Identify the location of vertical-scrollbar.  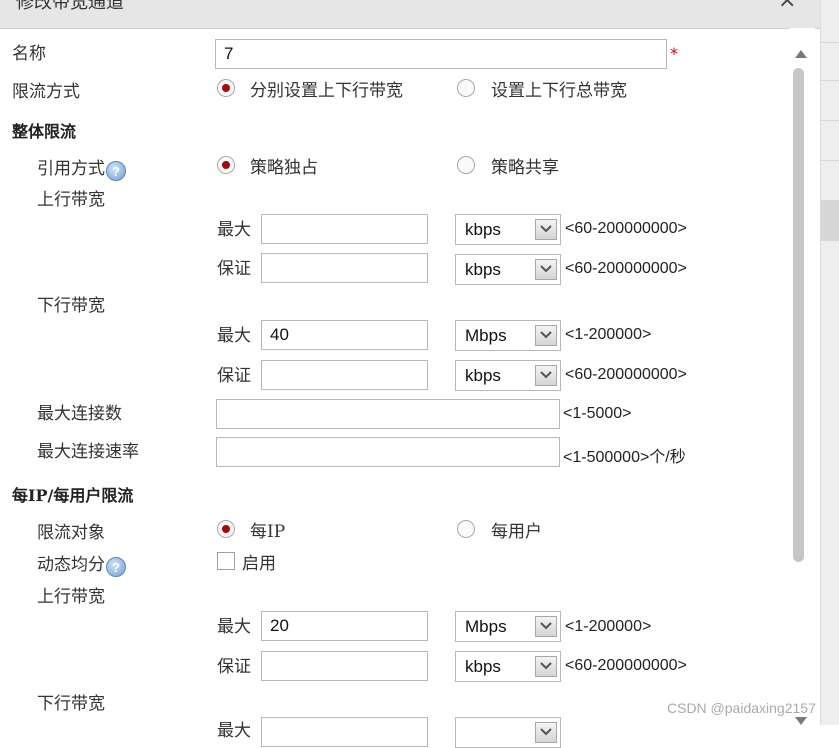
(802, 376).